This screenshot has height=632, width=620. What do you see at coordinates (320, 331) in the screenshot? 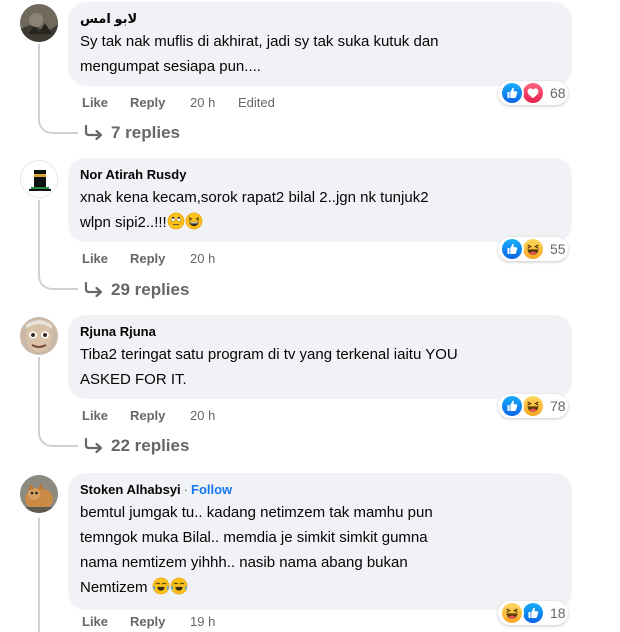
I see `comment-author: Rjuna Rjuna` at bounding box center [320, 331].